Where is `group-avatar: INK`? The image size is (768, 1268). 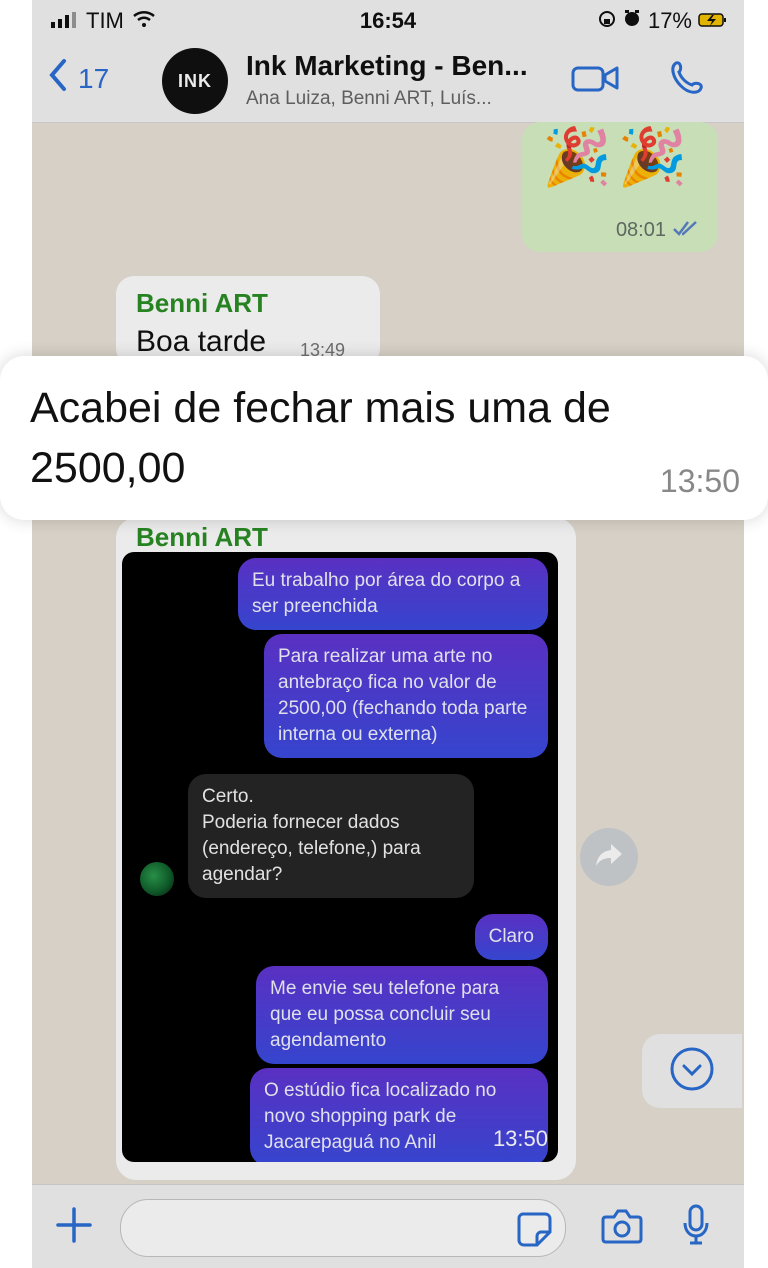
group-avatar: INK is located at coordinates (195, 81).